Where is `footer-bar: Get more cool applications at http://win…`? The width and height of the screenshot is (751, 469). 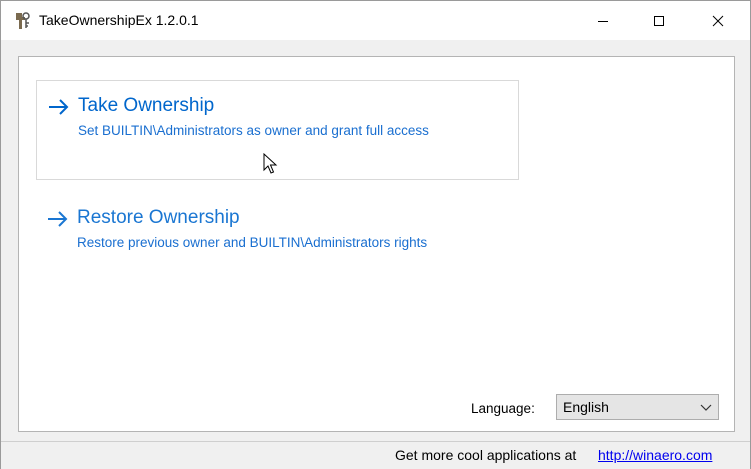 footer-bar: Get more cool applications at http://win… is located at coordinates (375, 455).